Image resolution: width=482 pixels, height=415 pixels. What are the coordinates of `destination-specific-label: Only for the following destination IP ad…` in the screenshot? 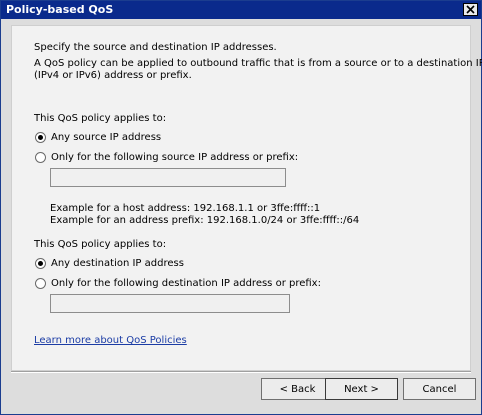 It's located at (186, 283).